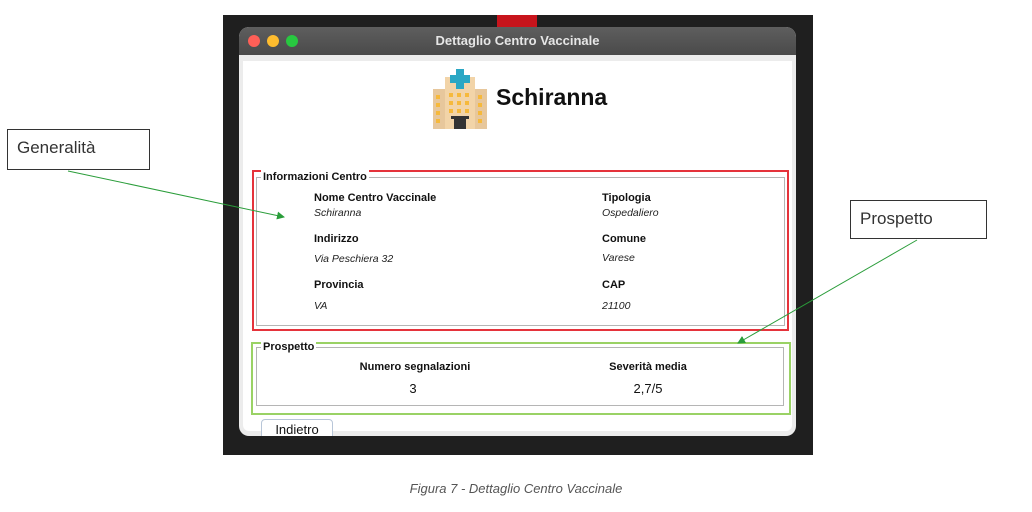 Image resolution: width=1032 pixels, height=512 pixels. I want to click on generalita-arrow, so click(176, 195).